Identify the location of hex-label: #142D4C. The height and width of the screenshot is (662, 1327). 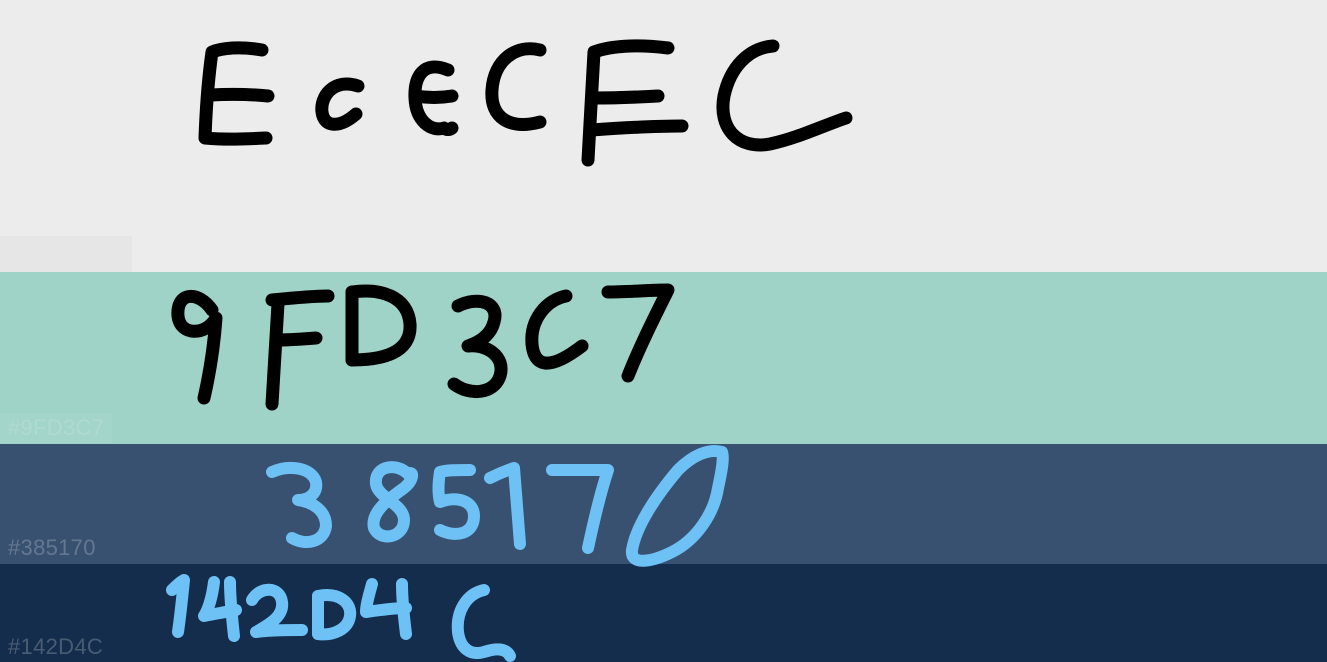
(56, 646).